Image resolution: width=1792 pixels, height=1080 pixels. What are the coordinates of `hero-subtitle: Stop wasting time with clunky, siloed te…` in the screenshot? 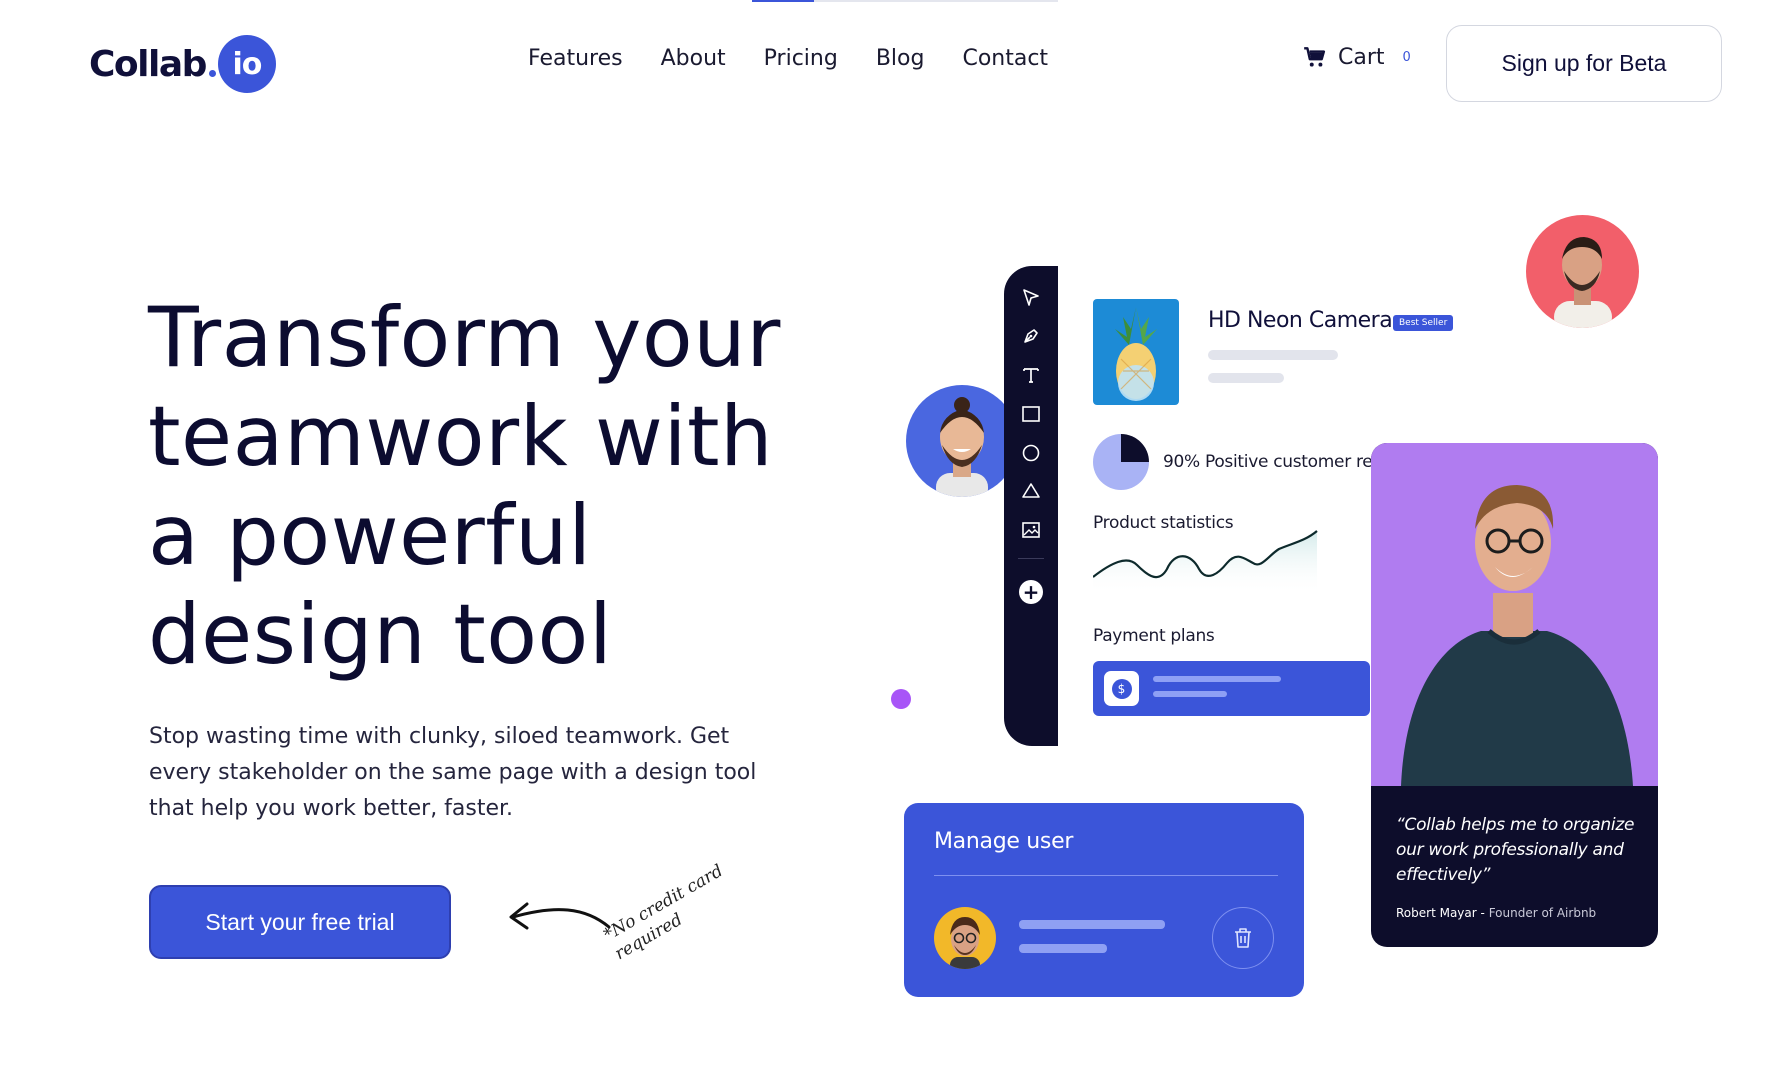 It's located at (453, 772).